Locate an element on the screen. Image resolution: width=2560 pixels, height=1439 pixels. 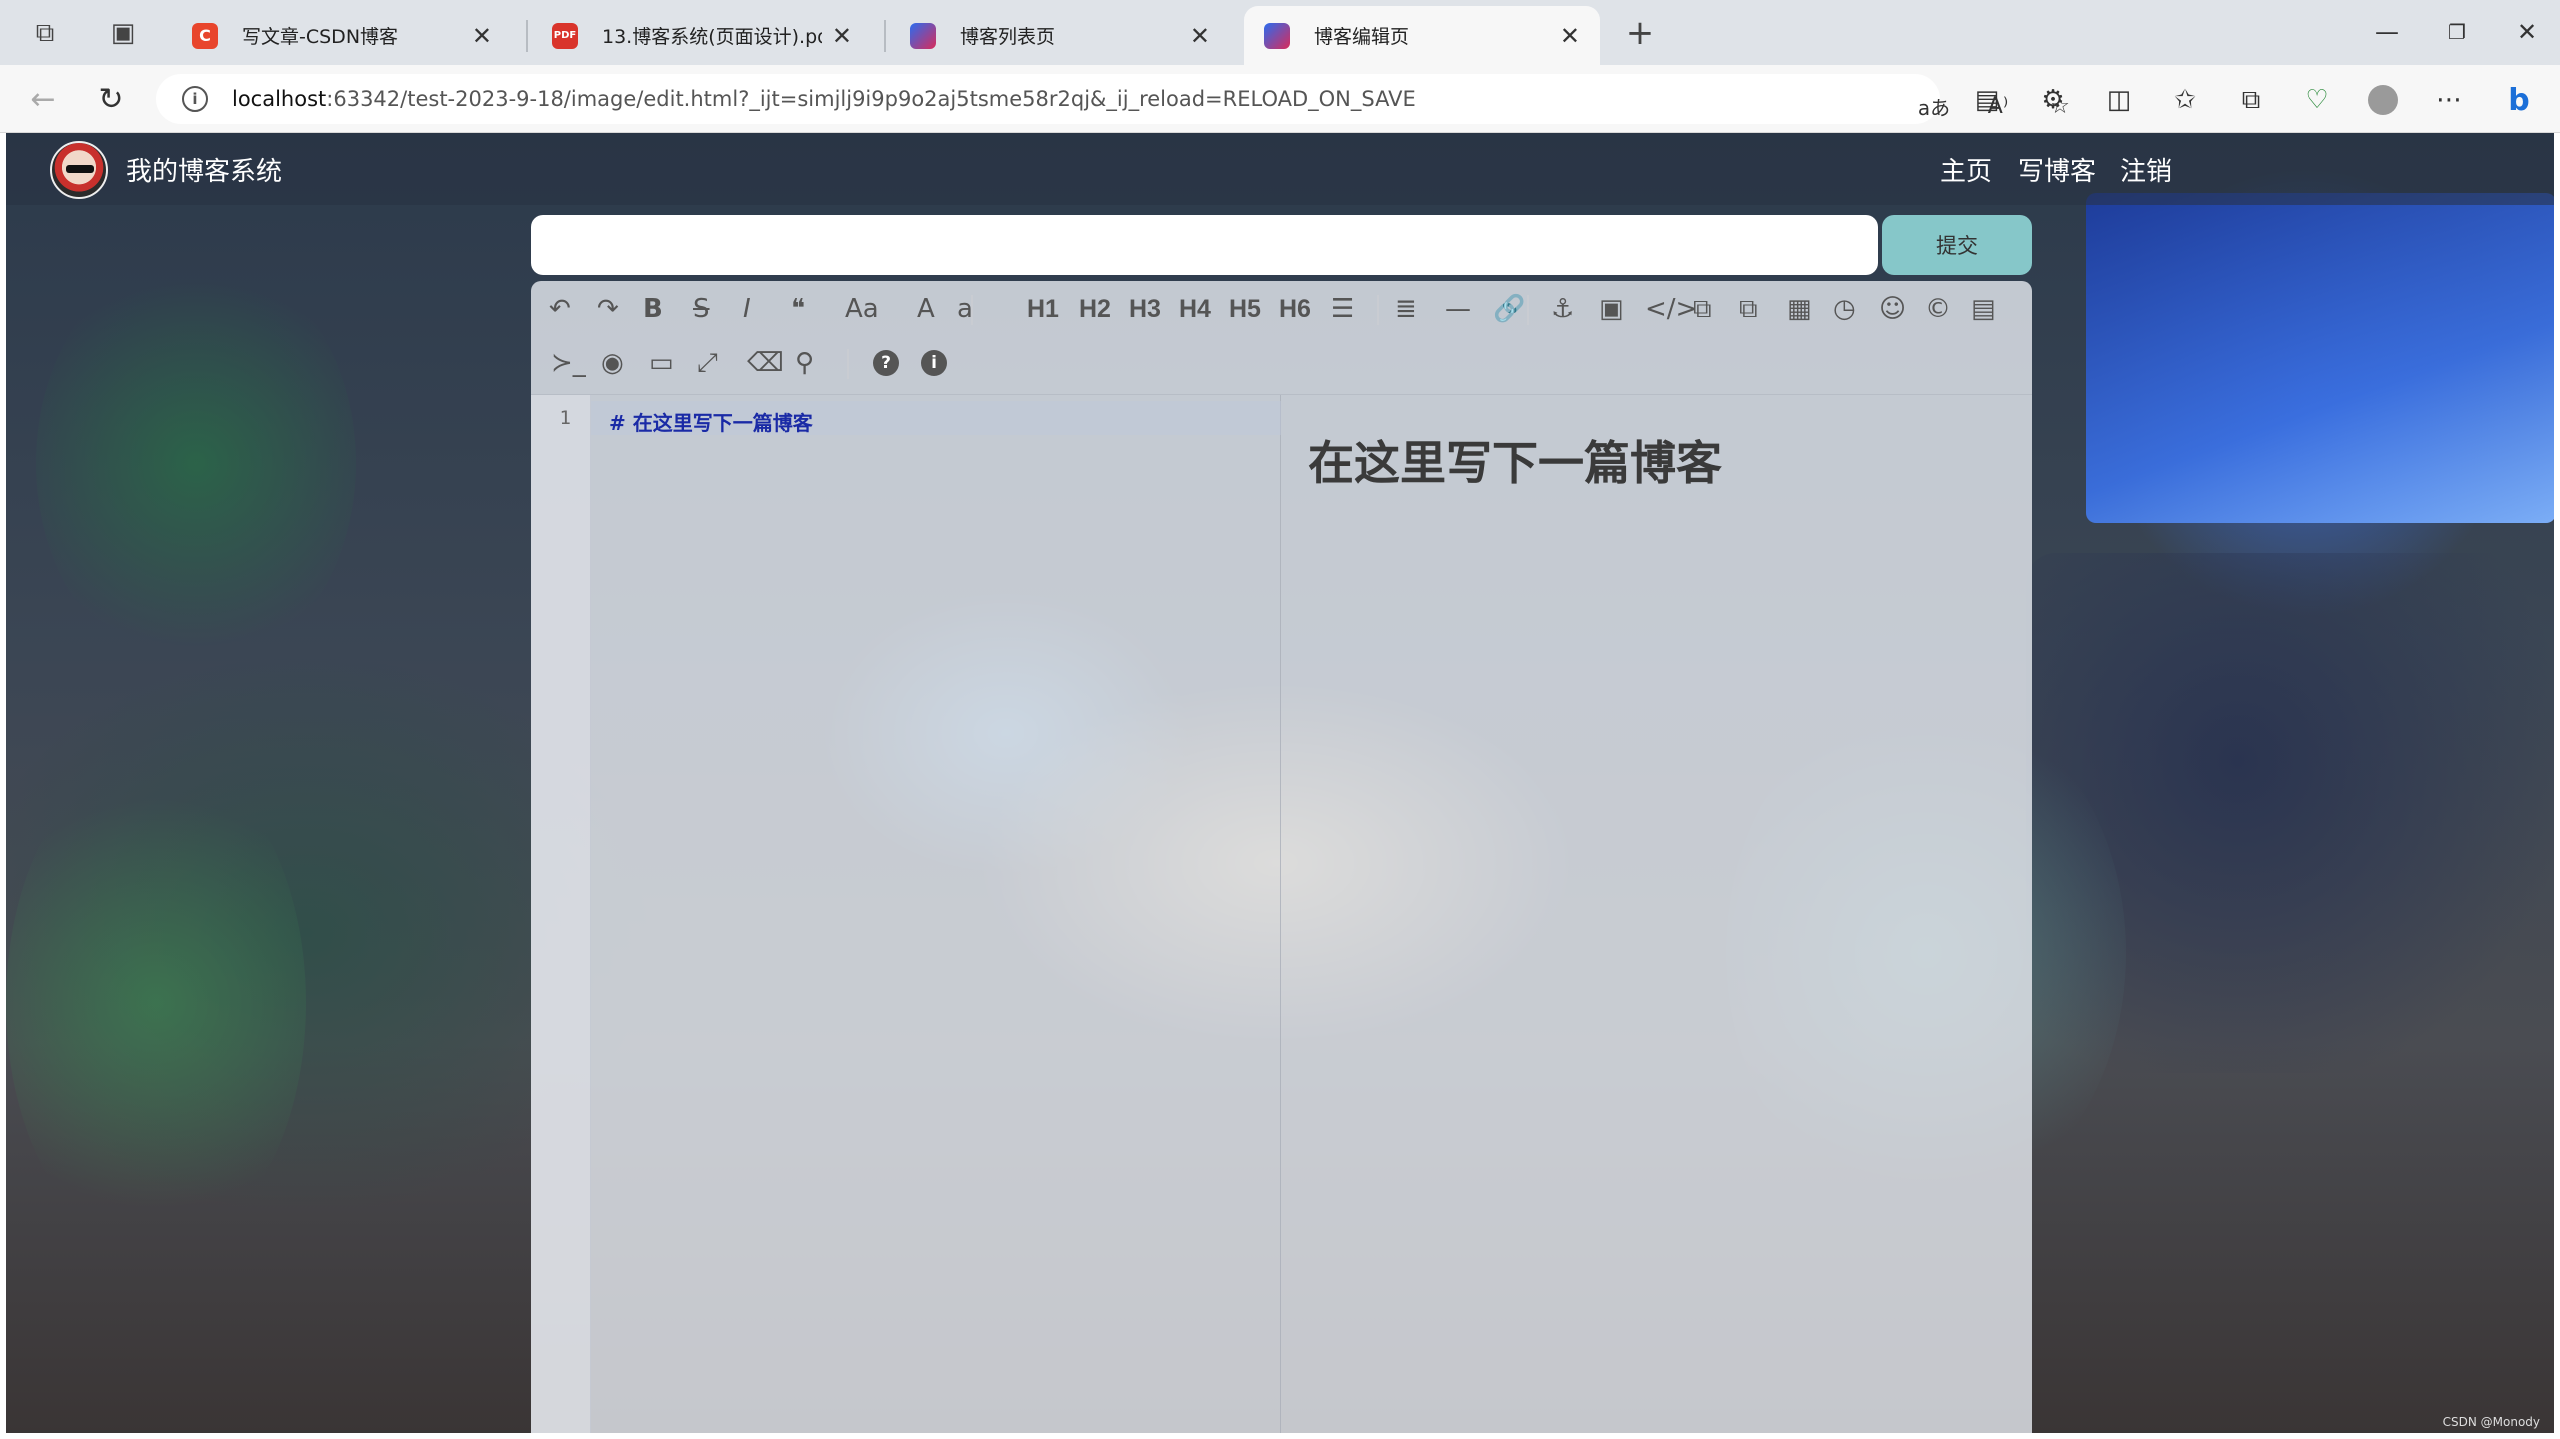
clear-icon: ⌫ is located at coordinates (765, 363).